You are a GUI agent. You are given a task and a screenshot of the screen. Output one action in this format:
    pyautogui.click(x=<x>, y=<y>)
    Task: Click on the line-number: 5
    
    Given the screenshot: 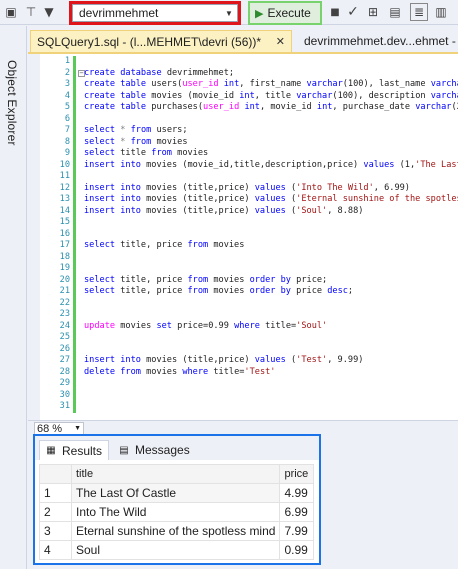 What is the action you would take?
    pyautogui.click(x=67, y=107)
    